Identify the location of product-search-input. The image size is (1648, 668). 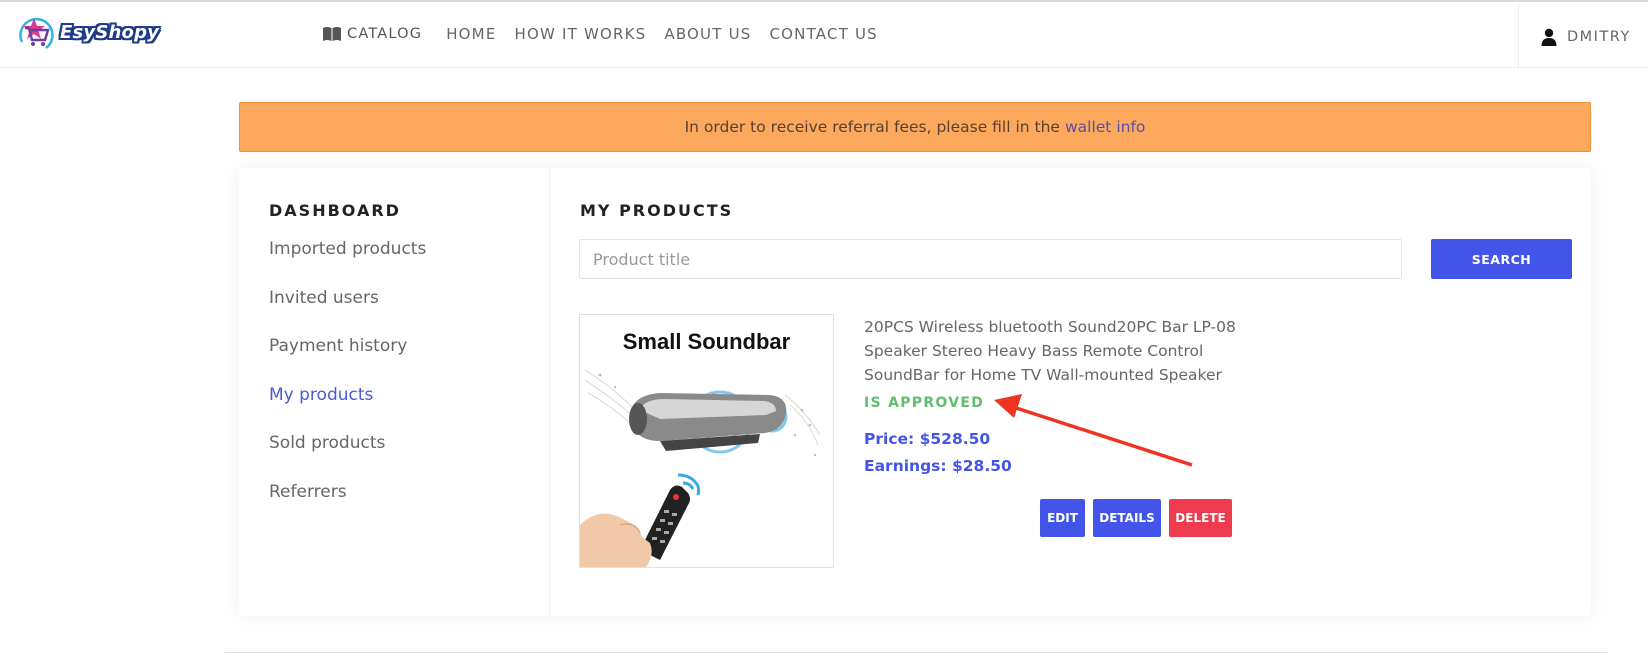
(990, 259).